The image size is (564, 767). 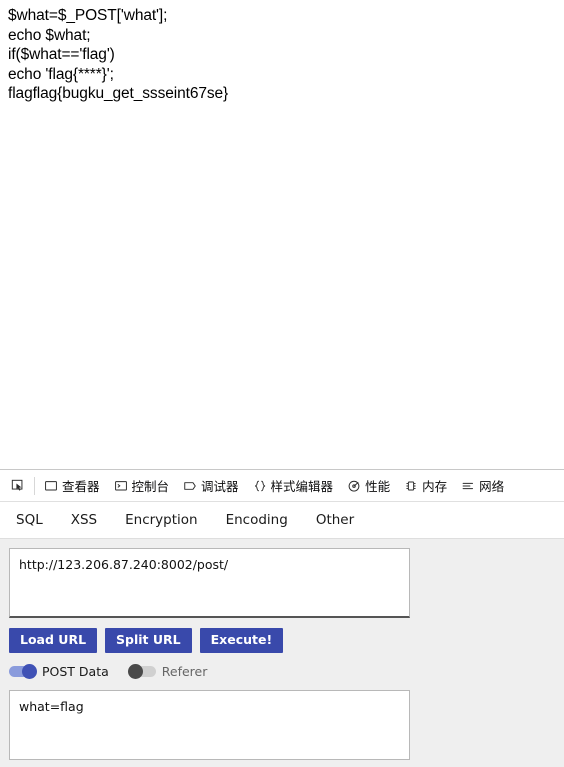 What do you see at coordinates (184, 671) in the screenshot?
I see `referer-toggle-label: Referer` at bounding box center [184, 671].